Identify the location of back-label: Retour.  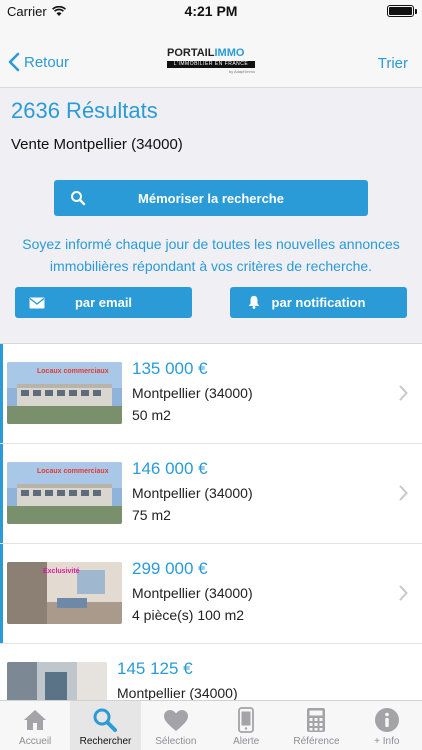
(47, 62).